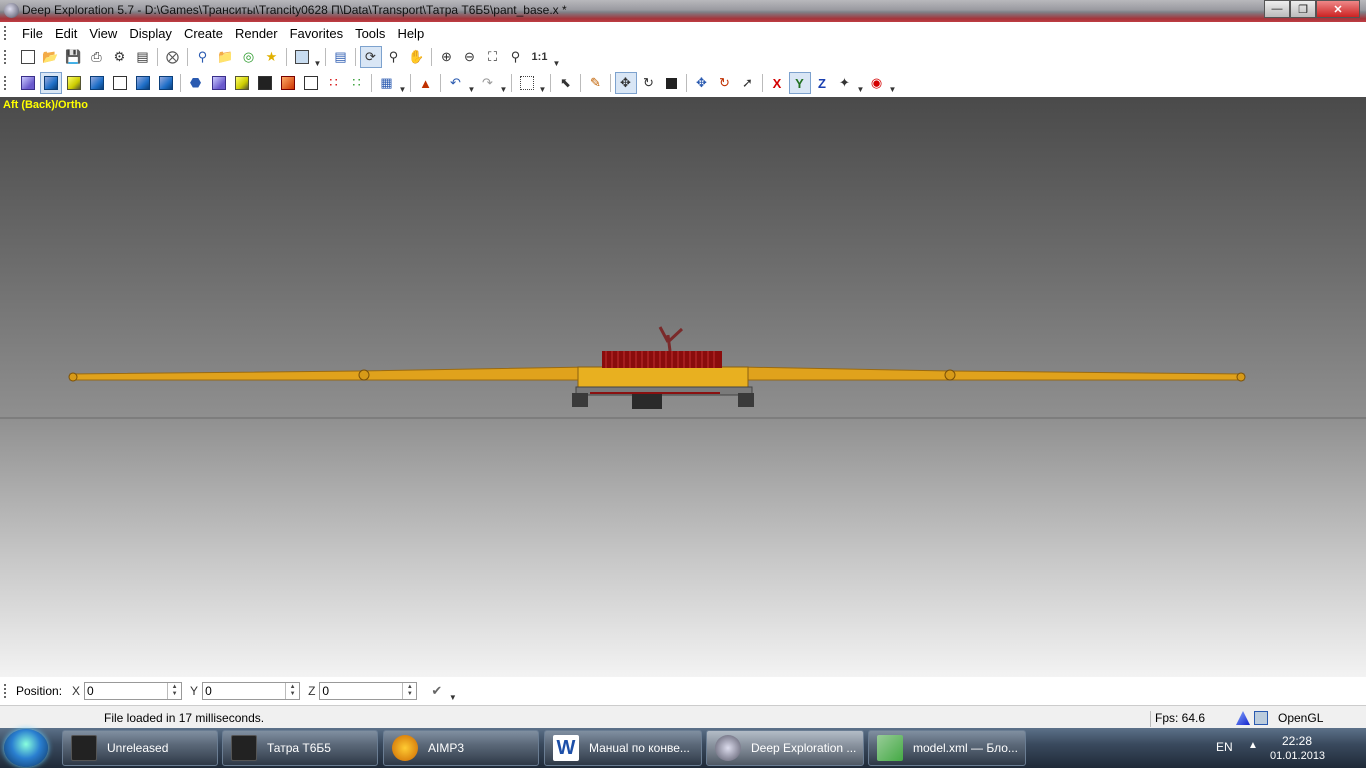 Image resolution: width=1366 pixels, height=768 pixels. What do you see at coordinates (540, 57) in the screenshot?
I see `zoom-actual-size-button: 1:1` at bounding box center [540, 57].